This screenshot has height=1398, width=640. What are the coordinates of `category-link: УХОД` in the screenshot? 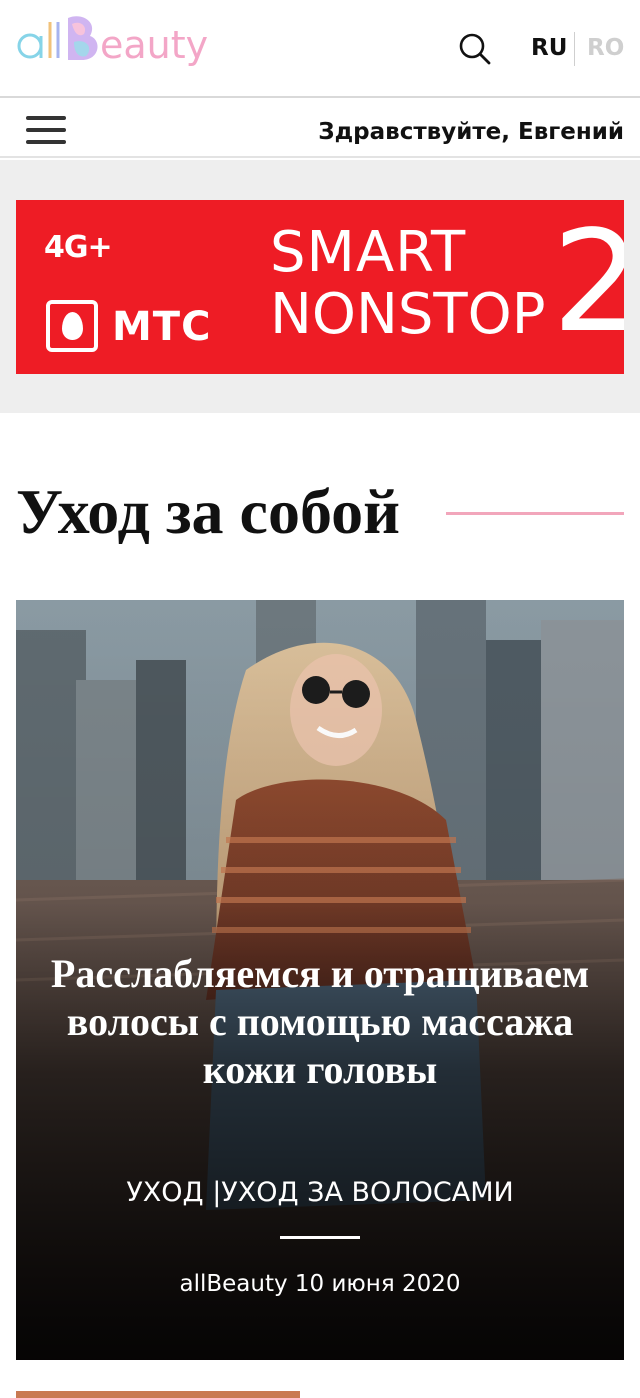 It's located at (164, 1192).